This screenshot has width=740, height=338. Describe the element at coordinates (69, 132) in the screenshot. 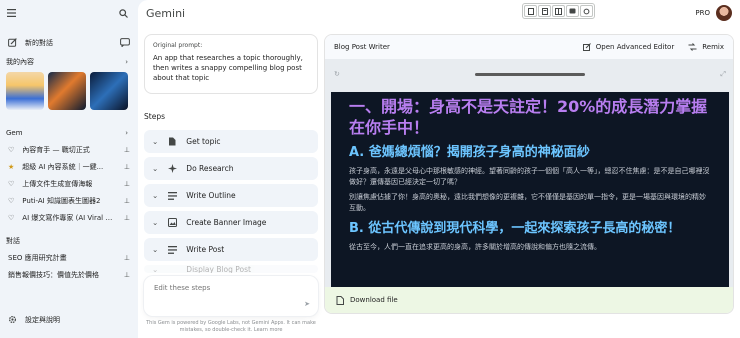

I see `gem-section-header: Gem ›` at that location.